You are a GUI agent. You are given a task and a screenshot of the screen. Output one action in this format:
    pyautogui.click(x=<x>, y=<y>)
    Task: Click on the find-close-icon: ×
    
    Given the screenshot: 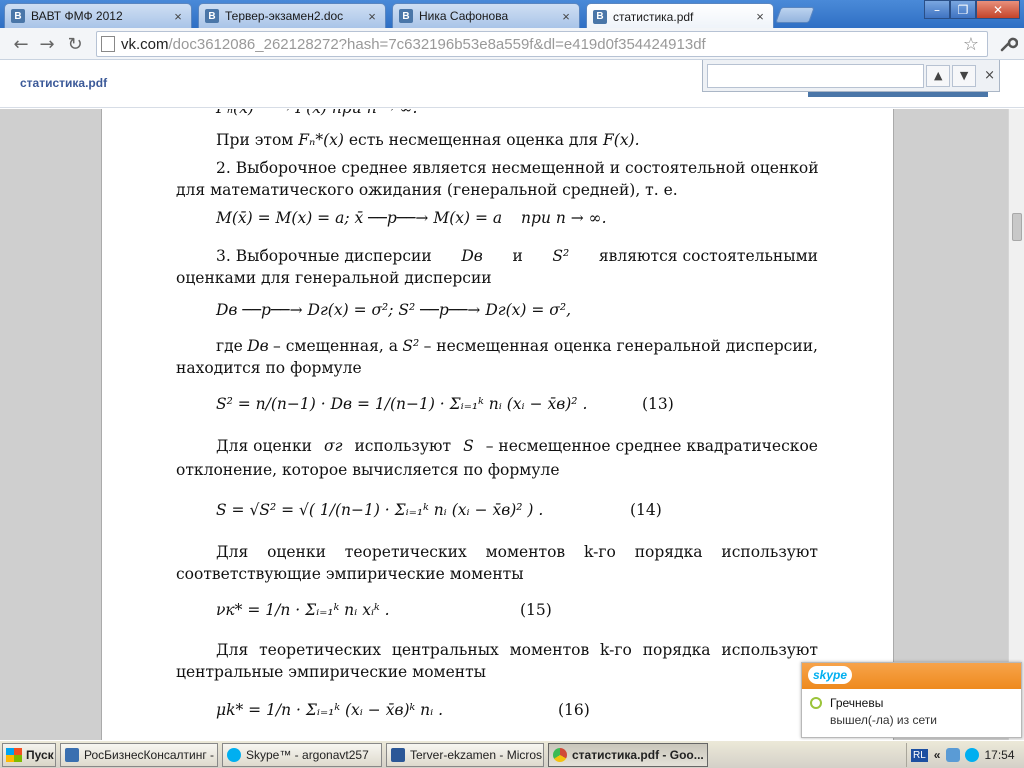 What is the action you would take?
    pyautogui.click(x=989, y=75)
    